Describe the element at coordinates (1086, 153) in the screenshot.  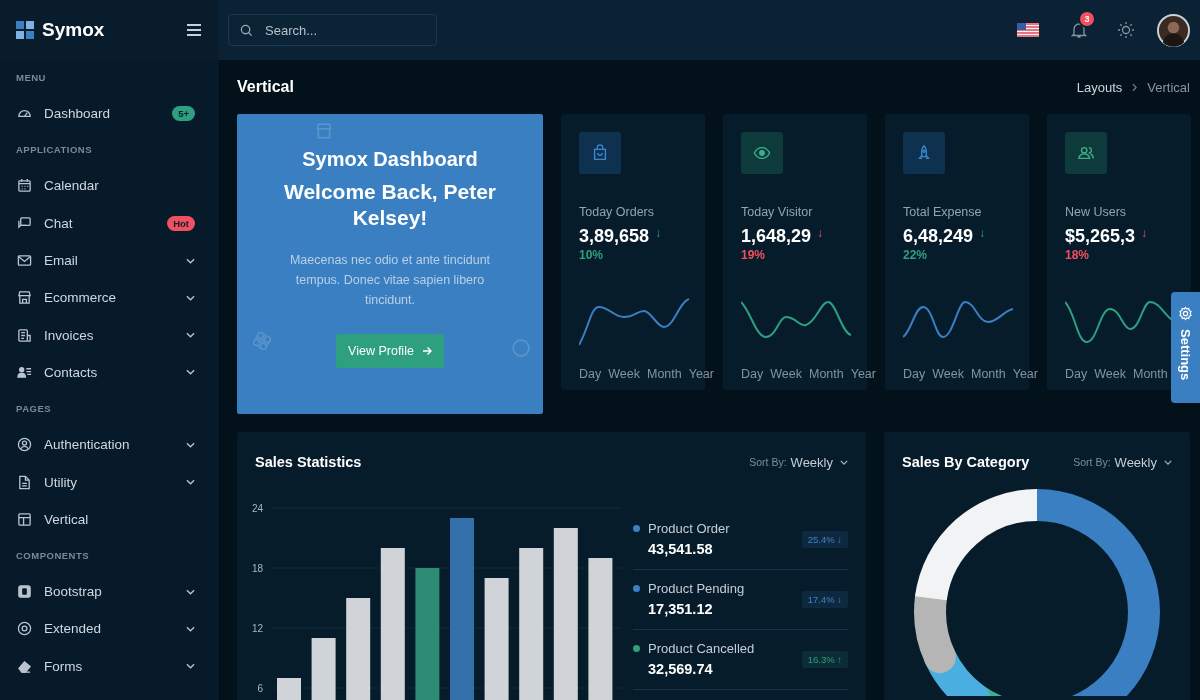
I see `users-icon` at that location.